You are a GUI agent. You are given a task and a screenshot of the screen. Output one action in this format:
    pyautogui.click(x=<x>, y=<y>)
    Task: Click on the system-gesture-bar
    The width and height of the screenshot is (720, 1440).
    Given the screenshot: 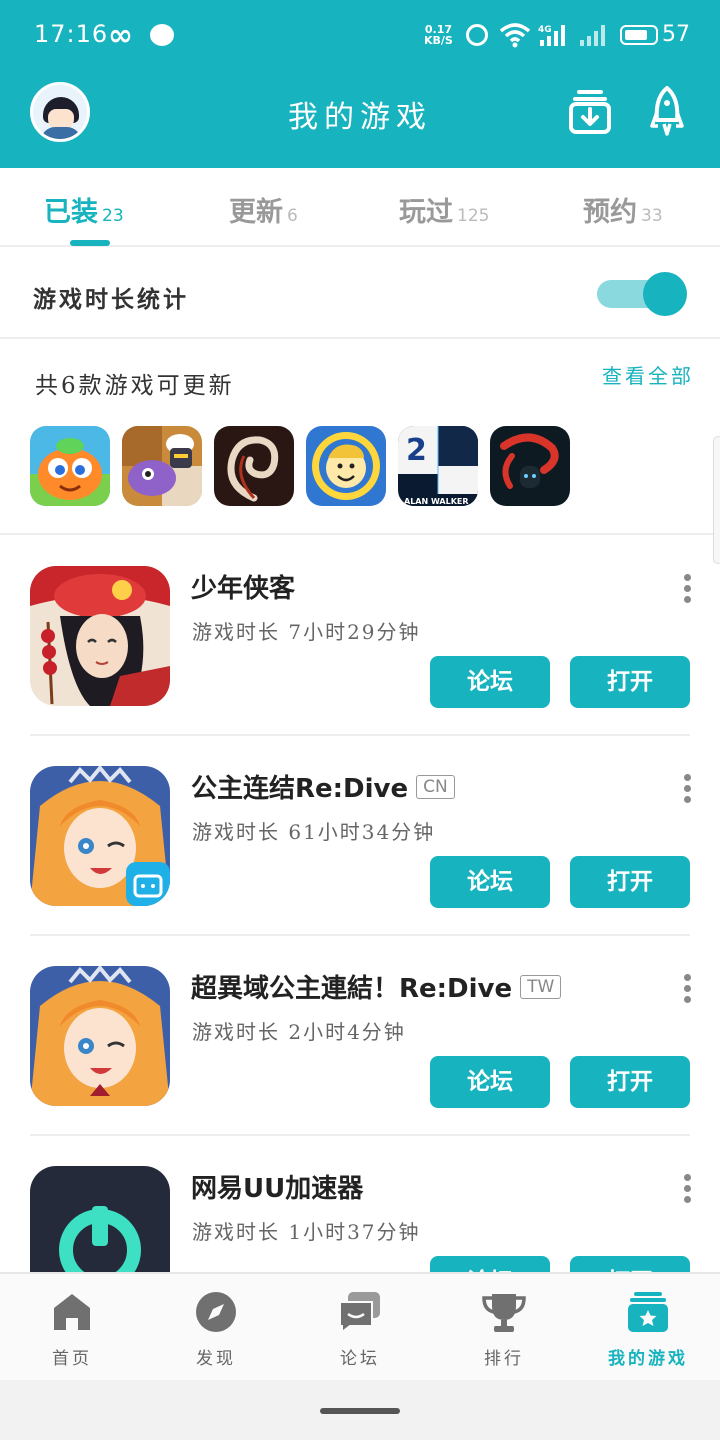 What is the action you would take?
    pyautogui.click(x=360, y=1410)
    